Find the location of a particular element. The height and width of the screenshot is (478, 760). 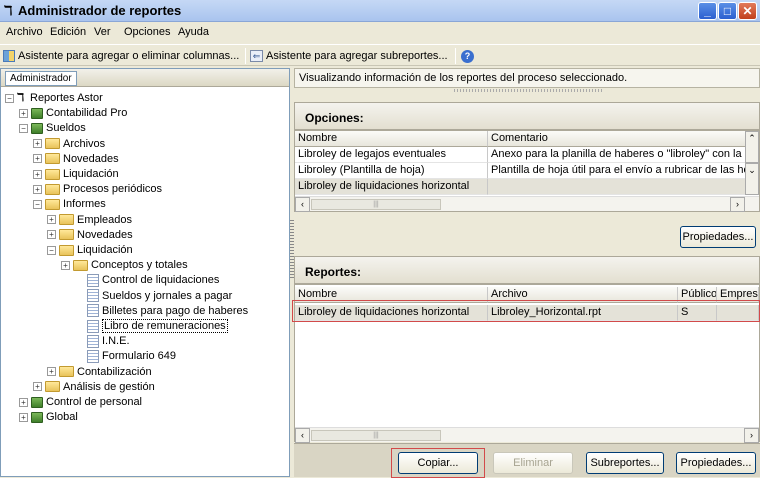

tree-node: + Global is located at coordinates (48, 417).